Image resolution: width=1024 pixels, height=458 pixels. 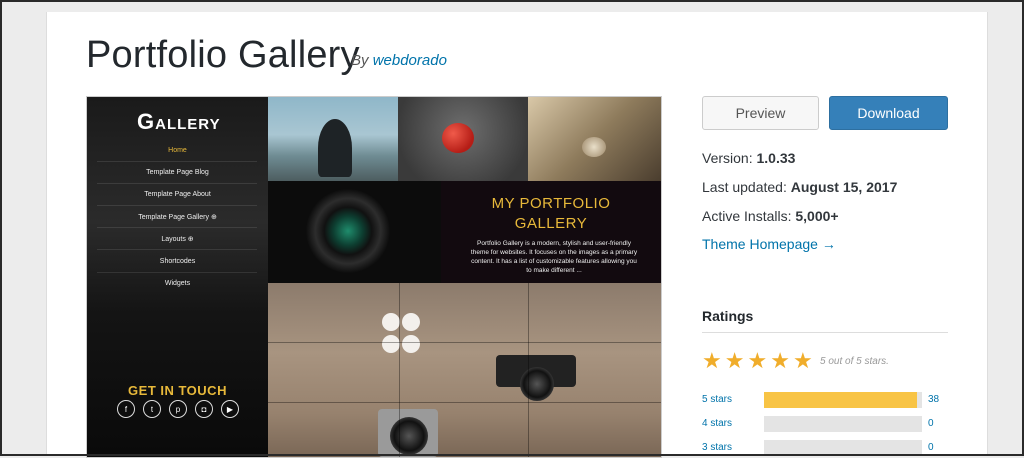 I want to click on rating-bar-fill, so click(x=841, y=400).